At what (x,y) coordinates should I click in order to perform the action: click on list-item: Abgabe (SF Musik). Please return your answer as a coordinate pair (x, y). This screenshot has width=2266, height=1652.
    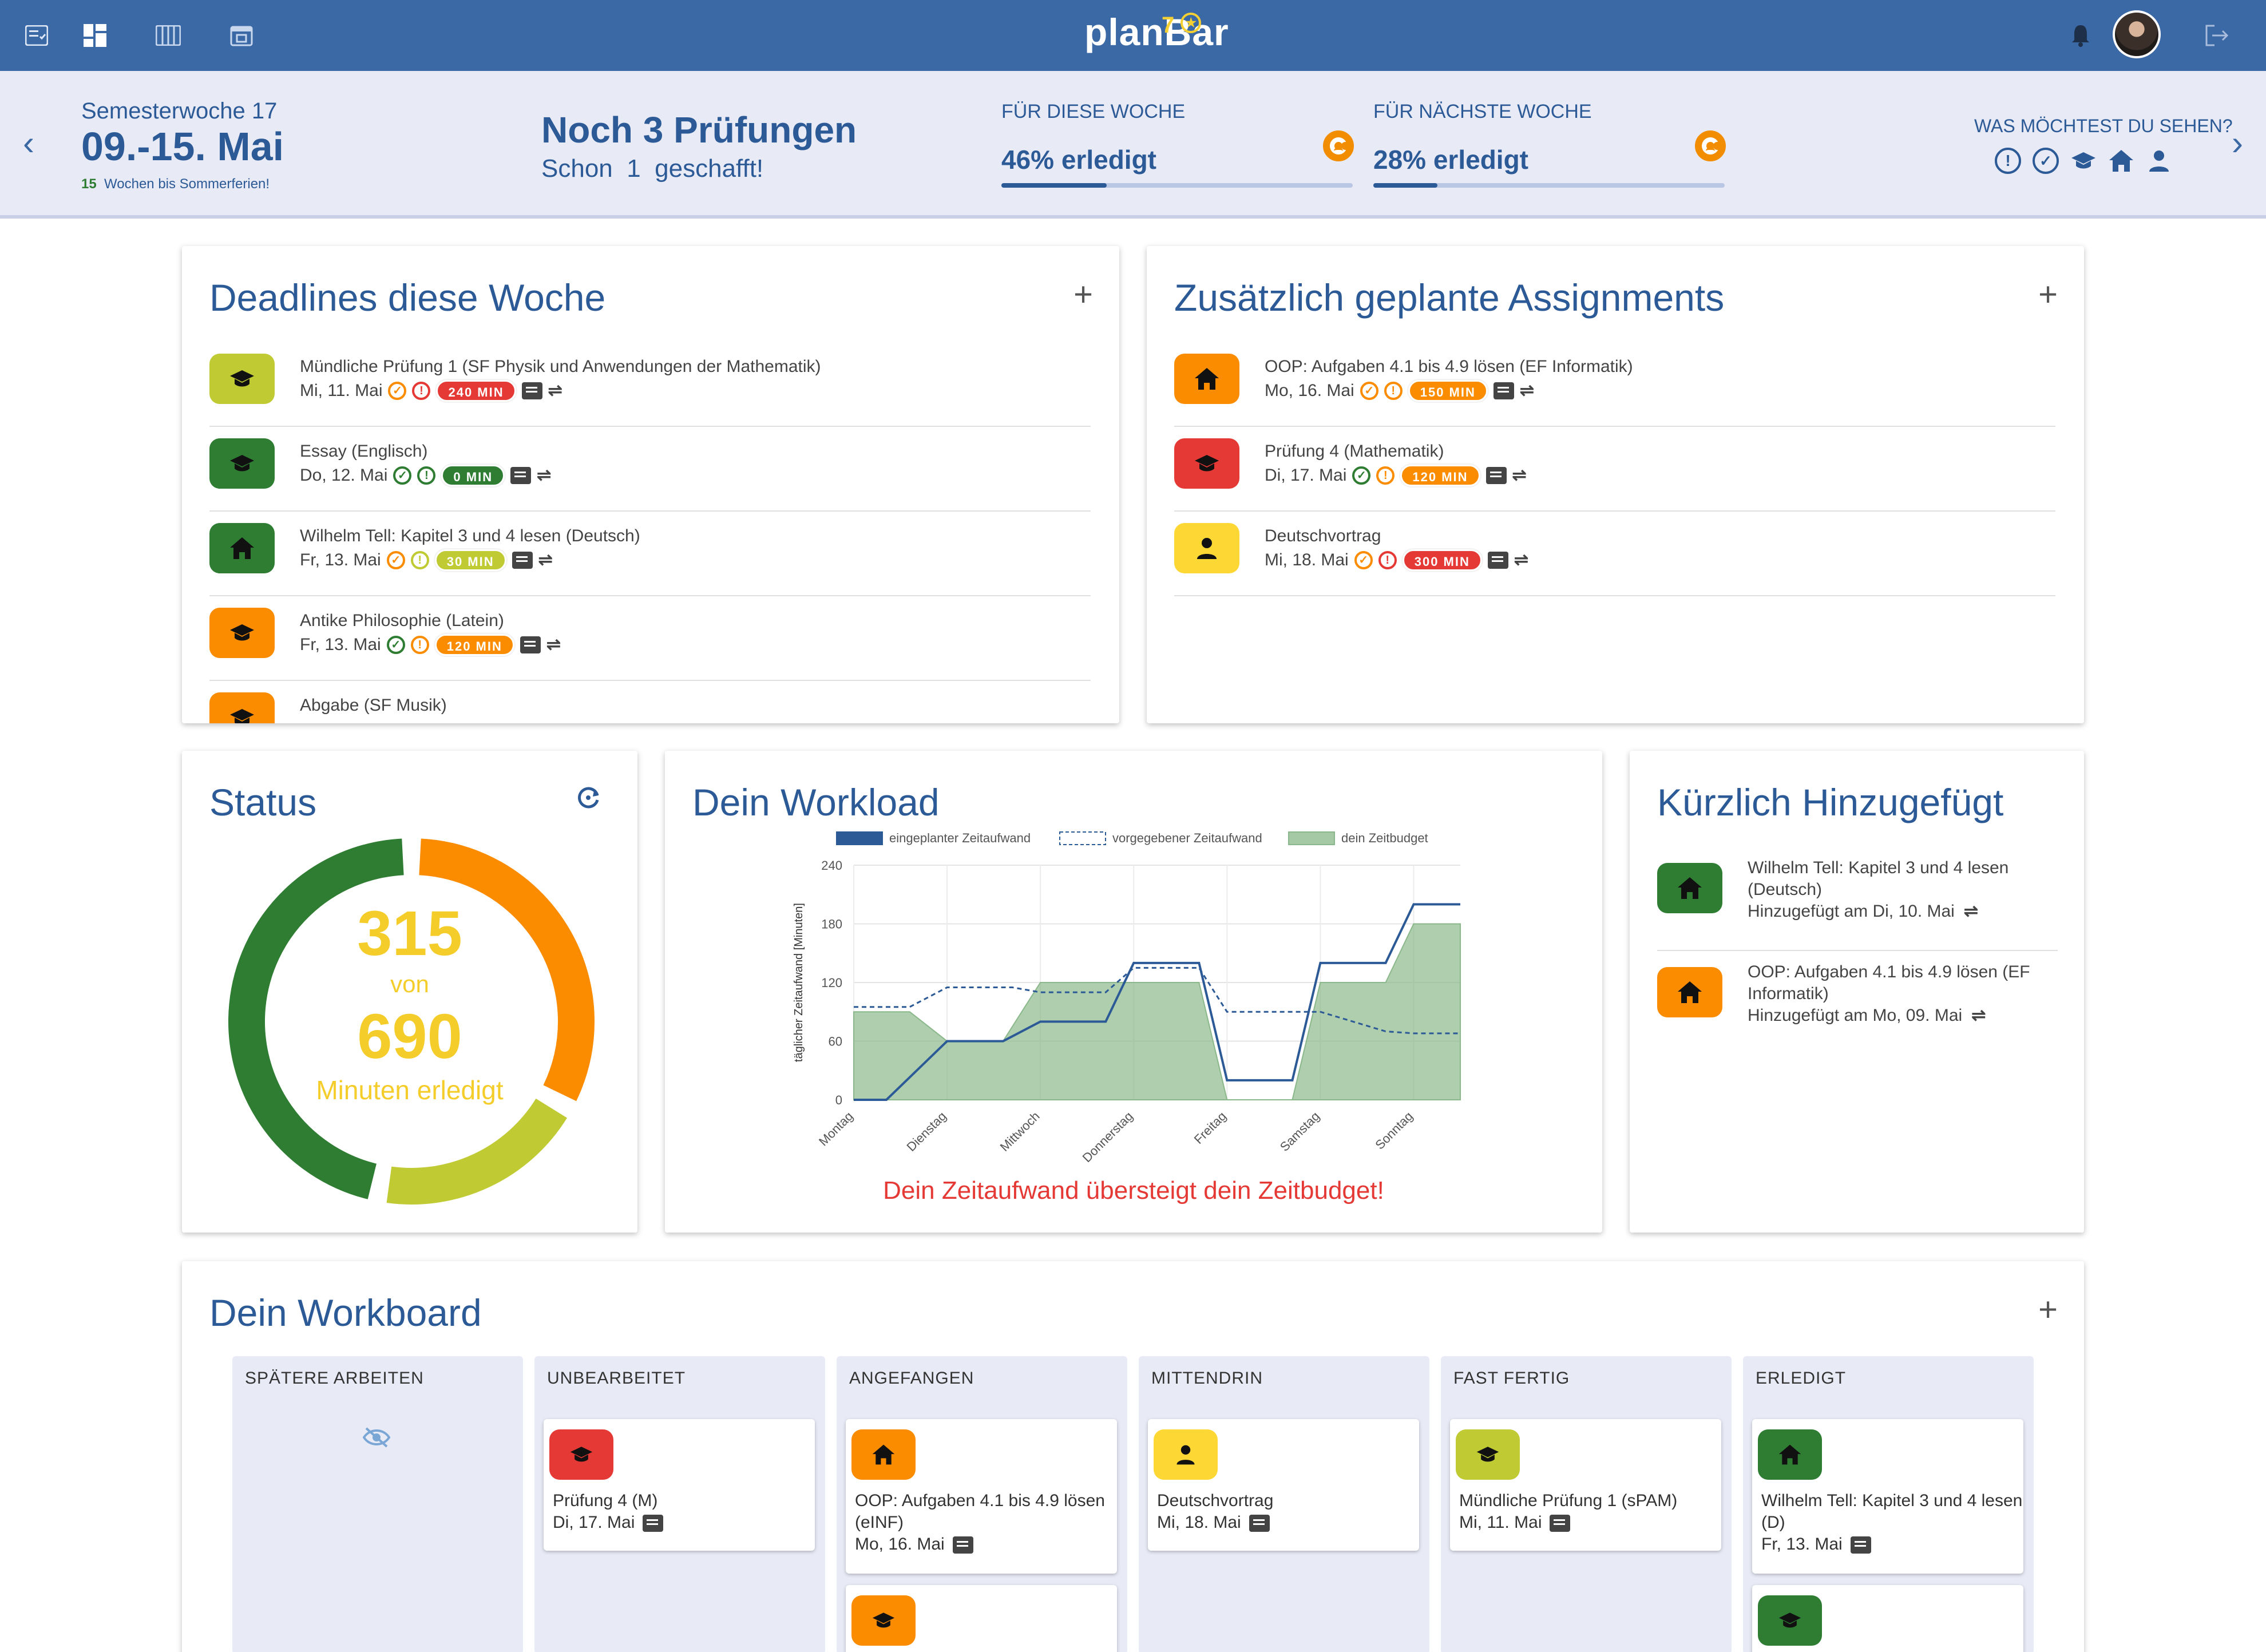
    Looking at the image, I should click on (650, 702).